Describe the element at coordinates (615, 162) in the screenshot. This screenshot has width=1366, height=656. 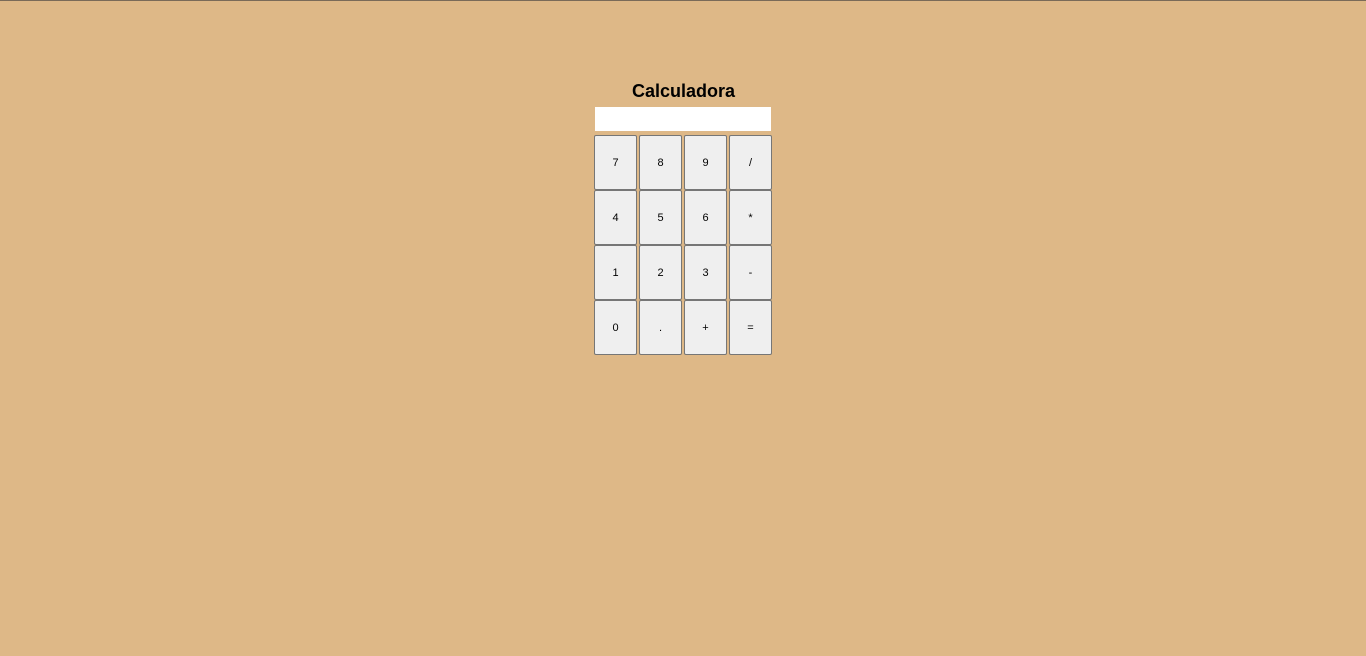
I see `key-7: 7` at that location.